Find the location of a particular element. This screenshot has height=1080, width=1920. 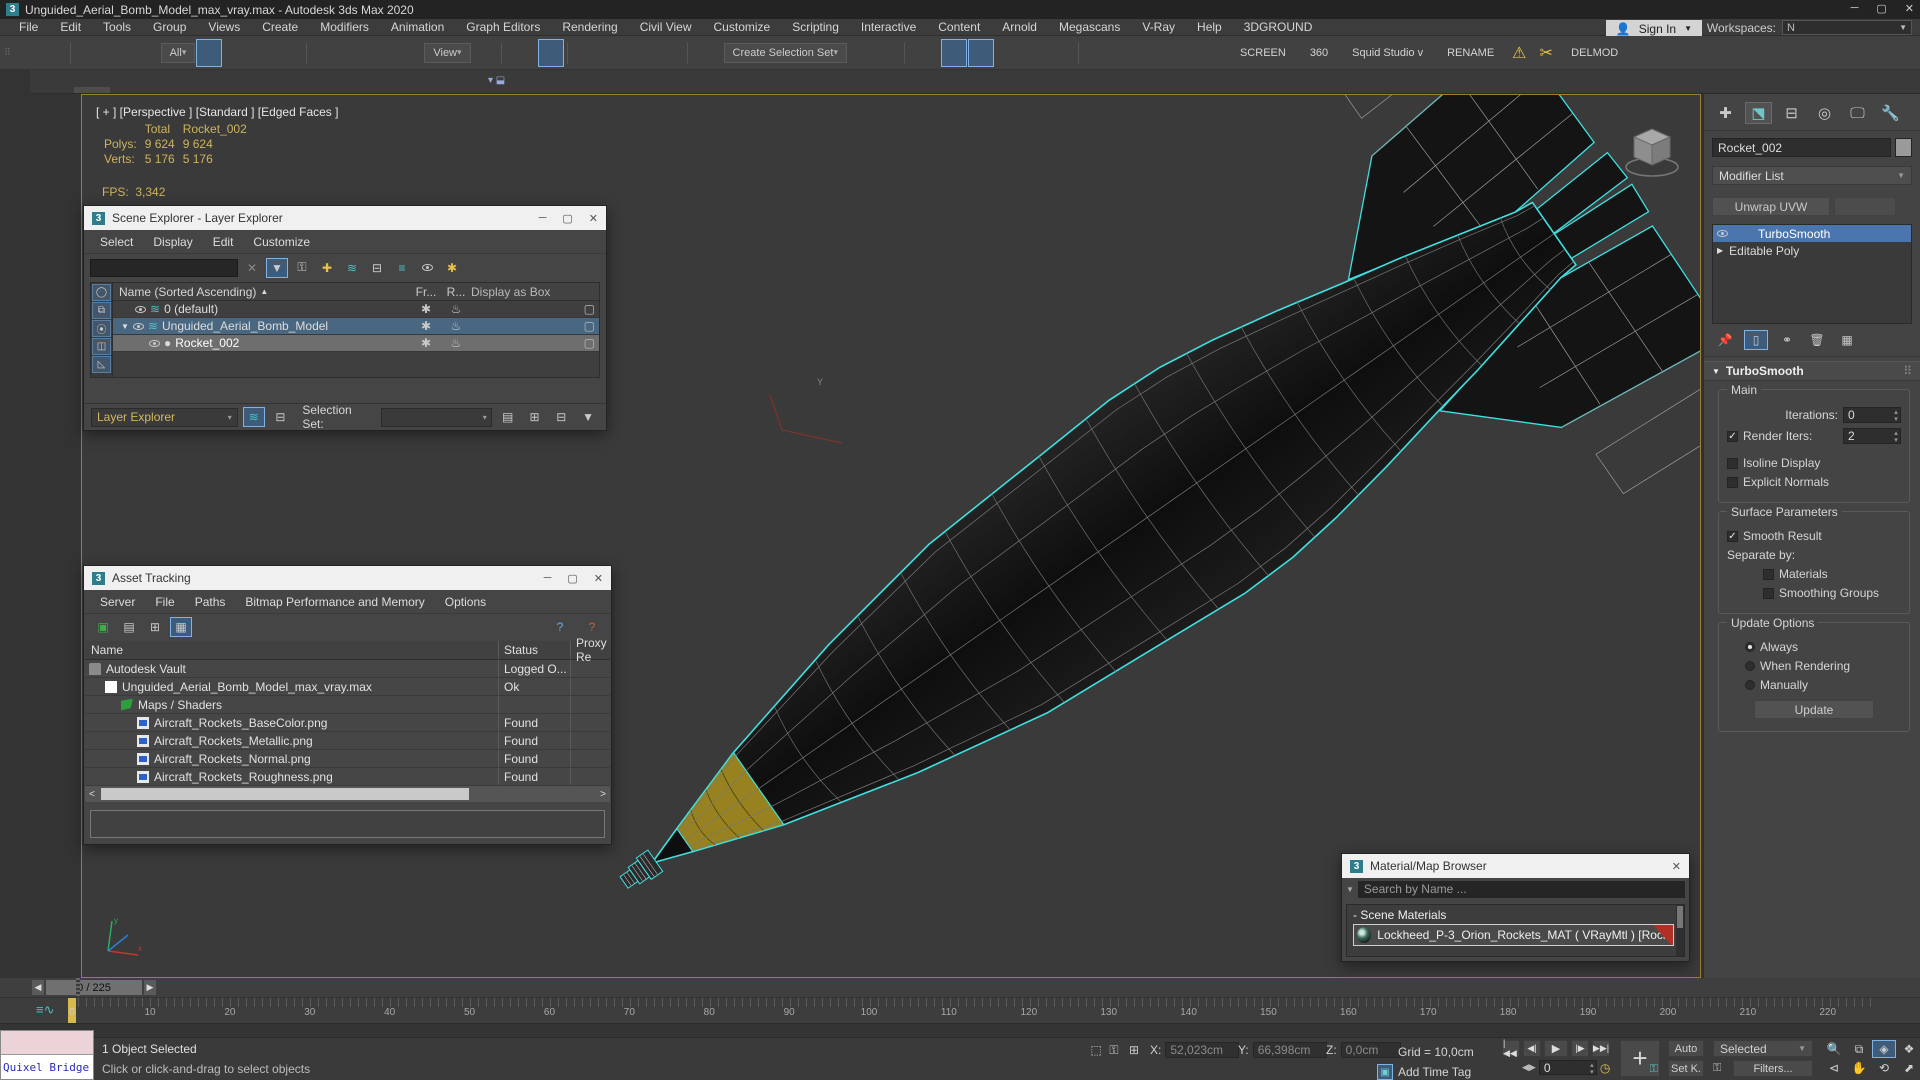

menu-item: Rendering is located at coordinates (589, 27).